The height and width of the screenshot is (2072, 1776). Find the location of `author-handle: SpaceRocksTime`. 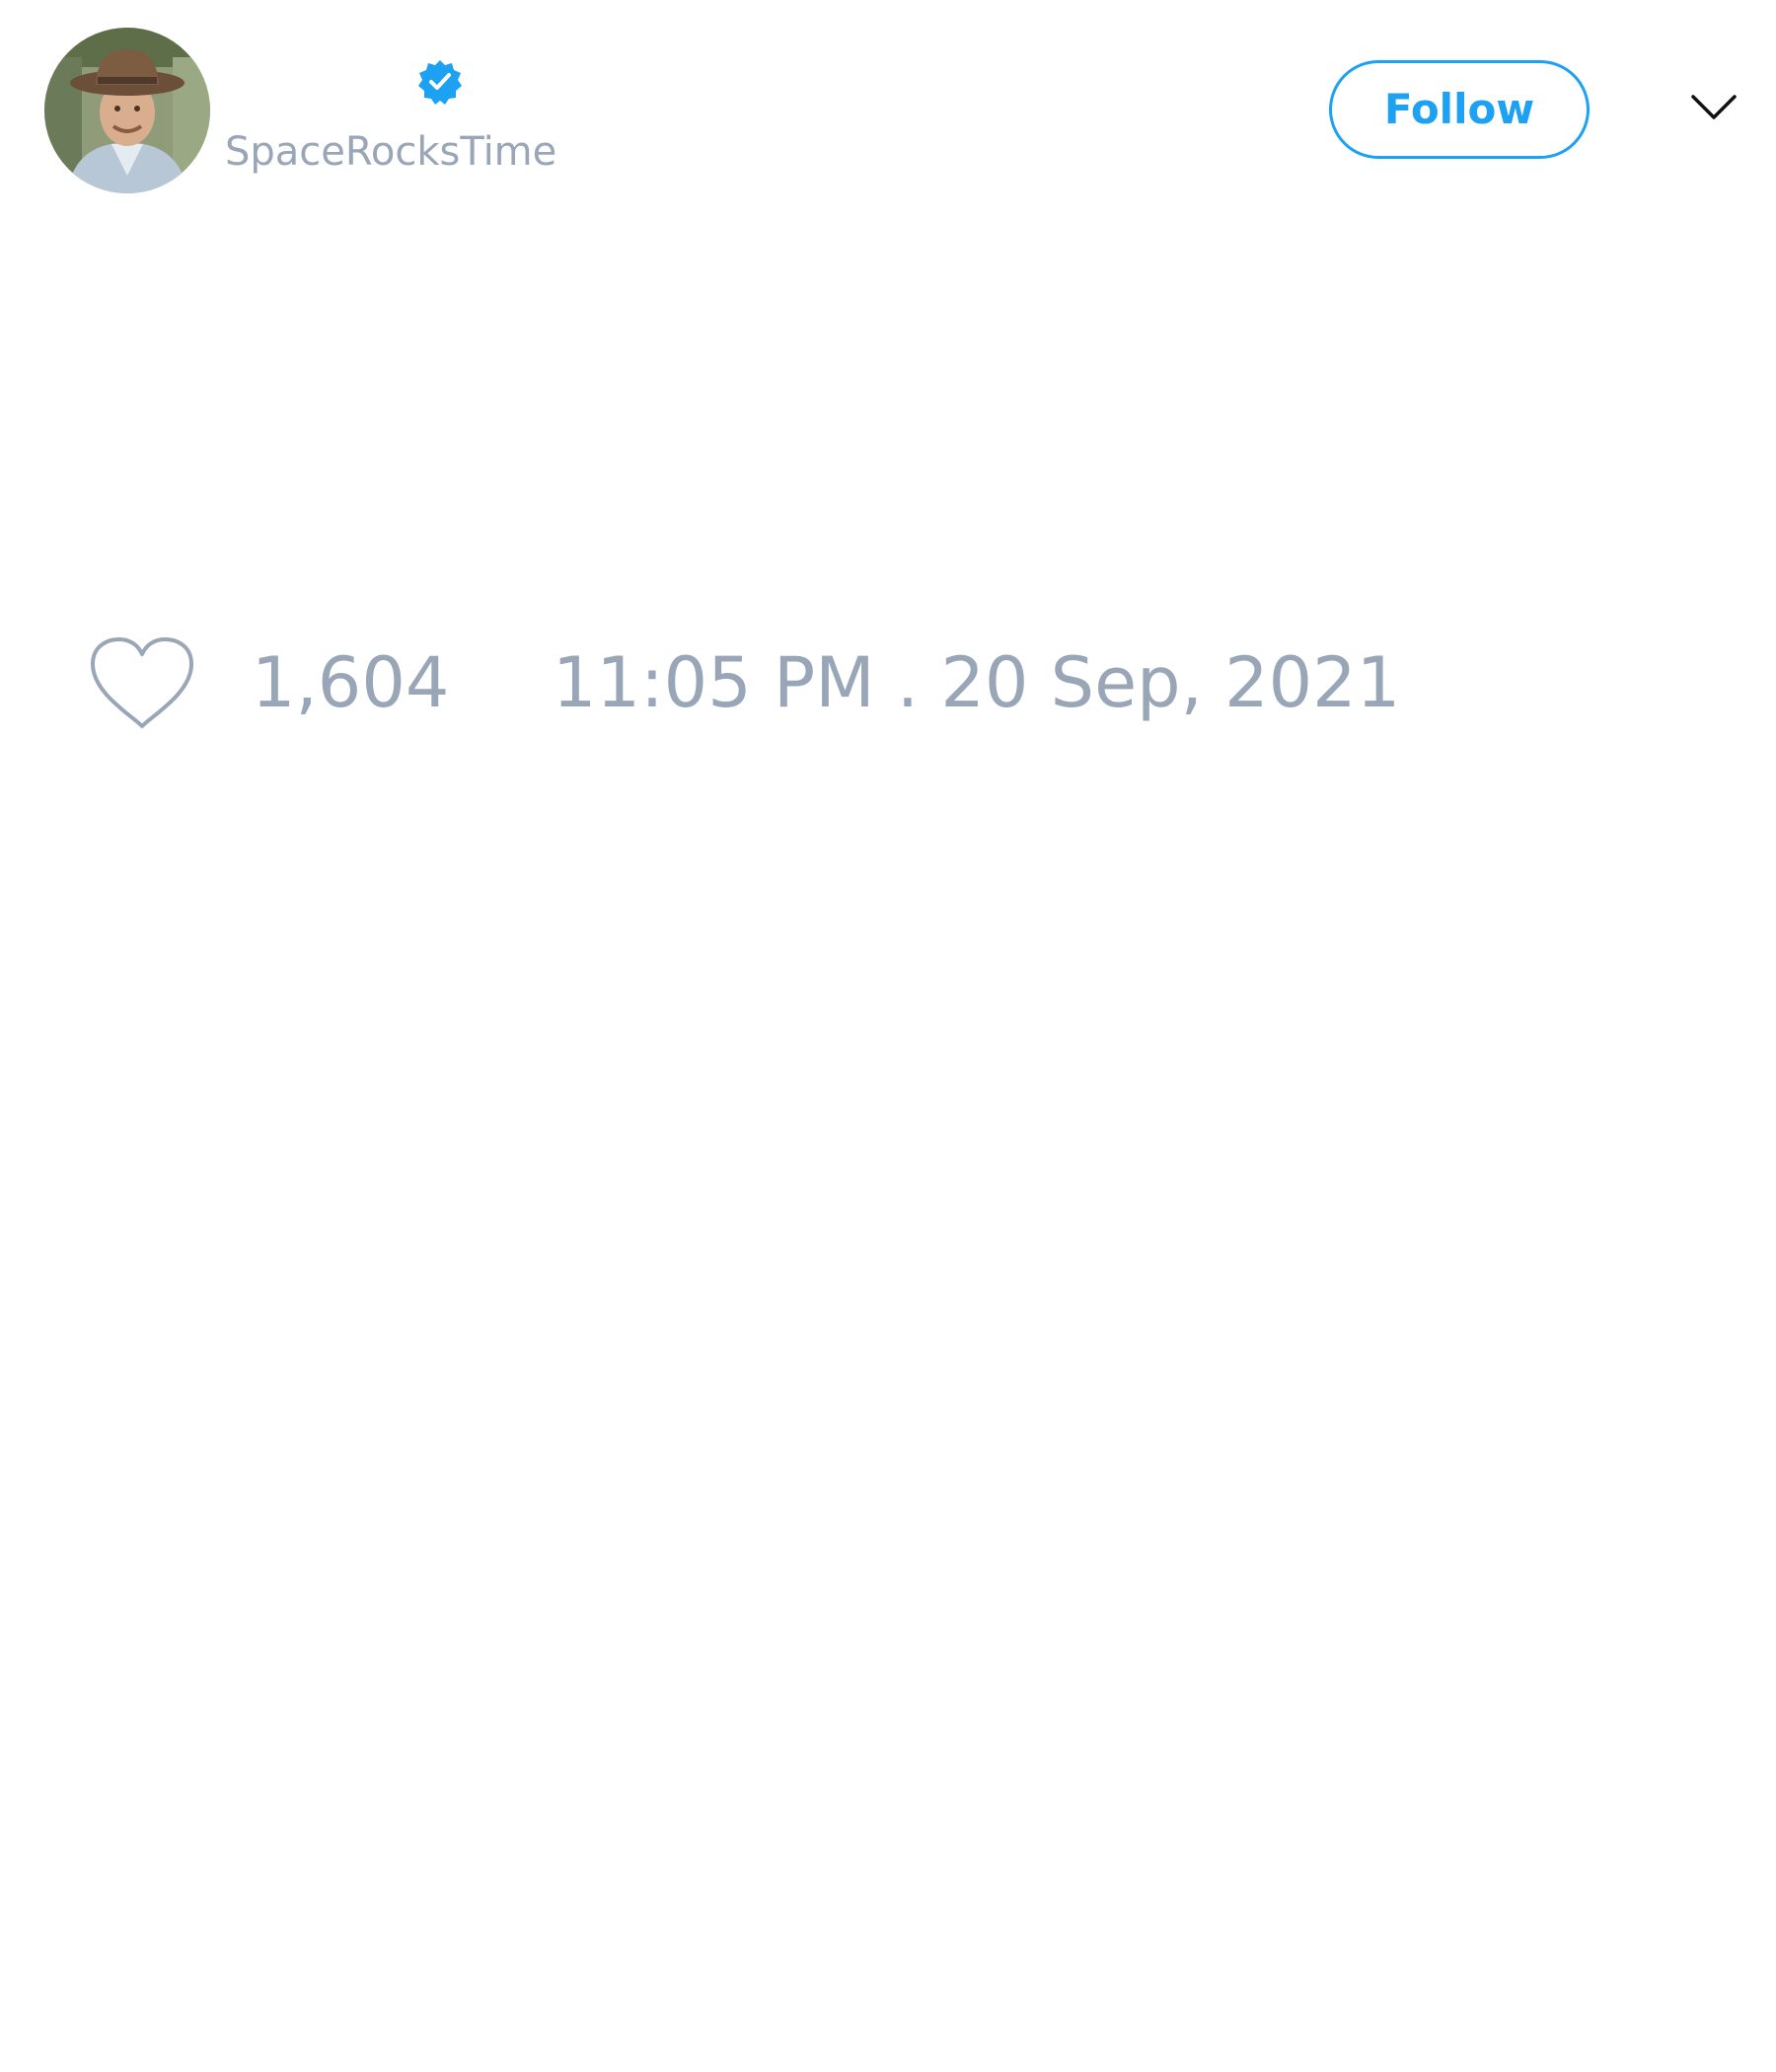

author-handle: SpaceRocksTime is located at coordinates (390, 152).